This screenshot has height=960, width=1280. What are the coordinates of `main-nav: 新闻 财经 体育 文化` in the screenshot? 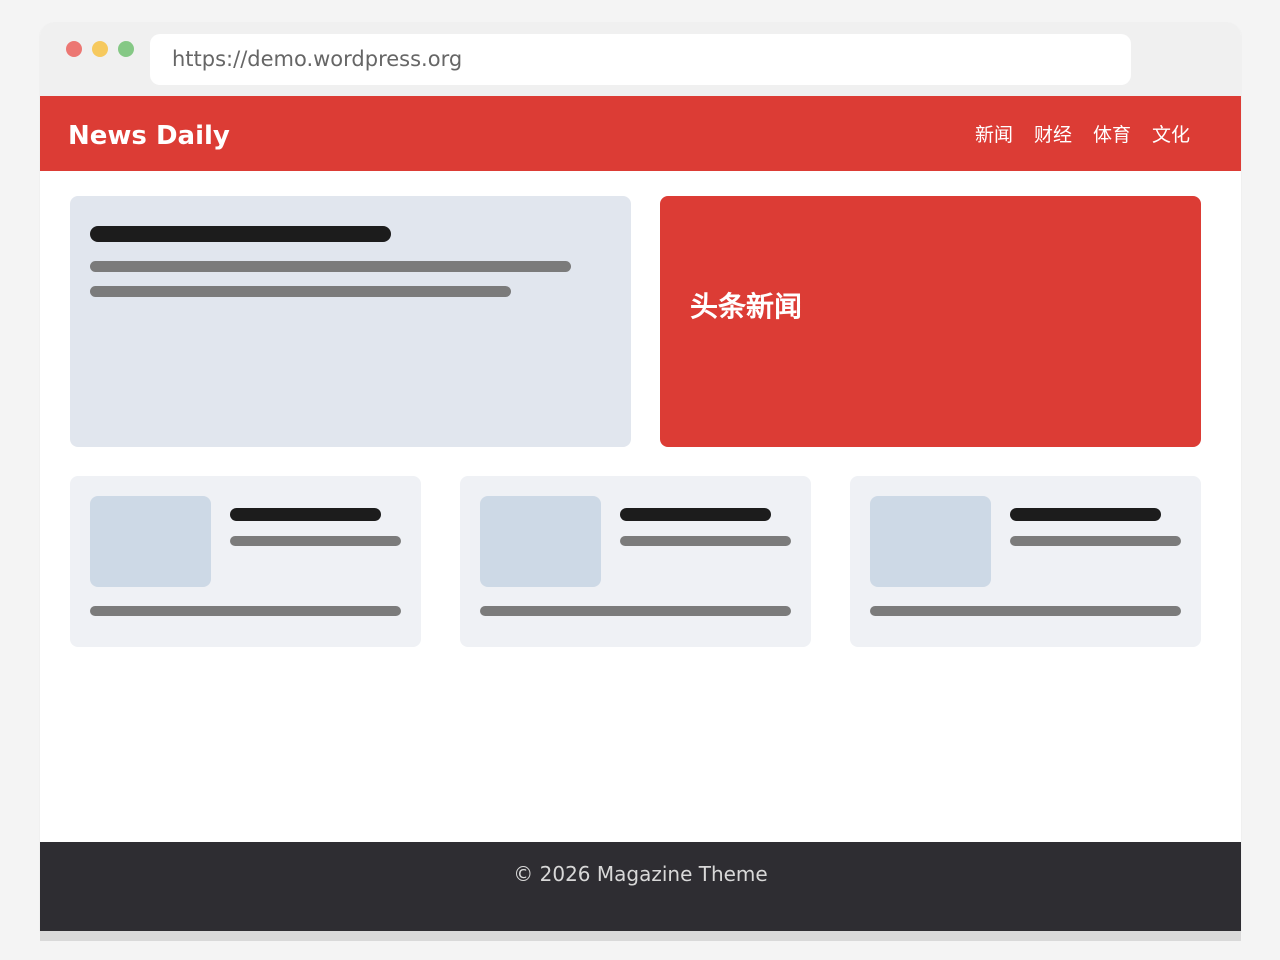 It's located at (1072, 133).